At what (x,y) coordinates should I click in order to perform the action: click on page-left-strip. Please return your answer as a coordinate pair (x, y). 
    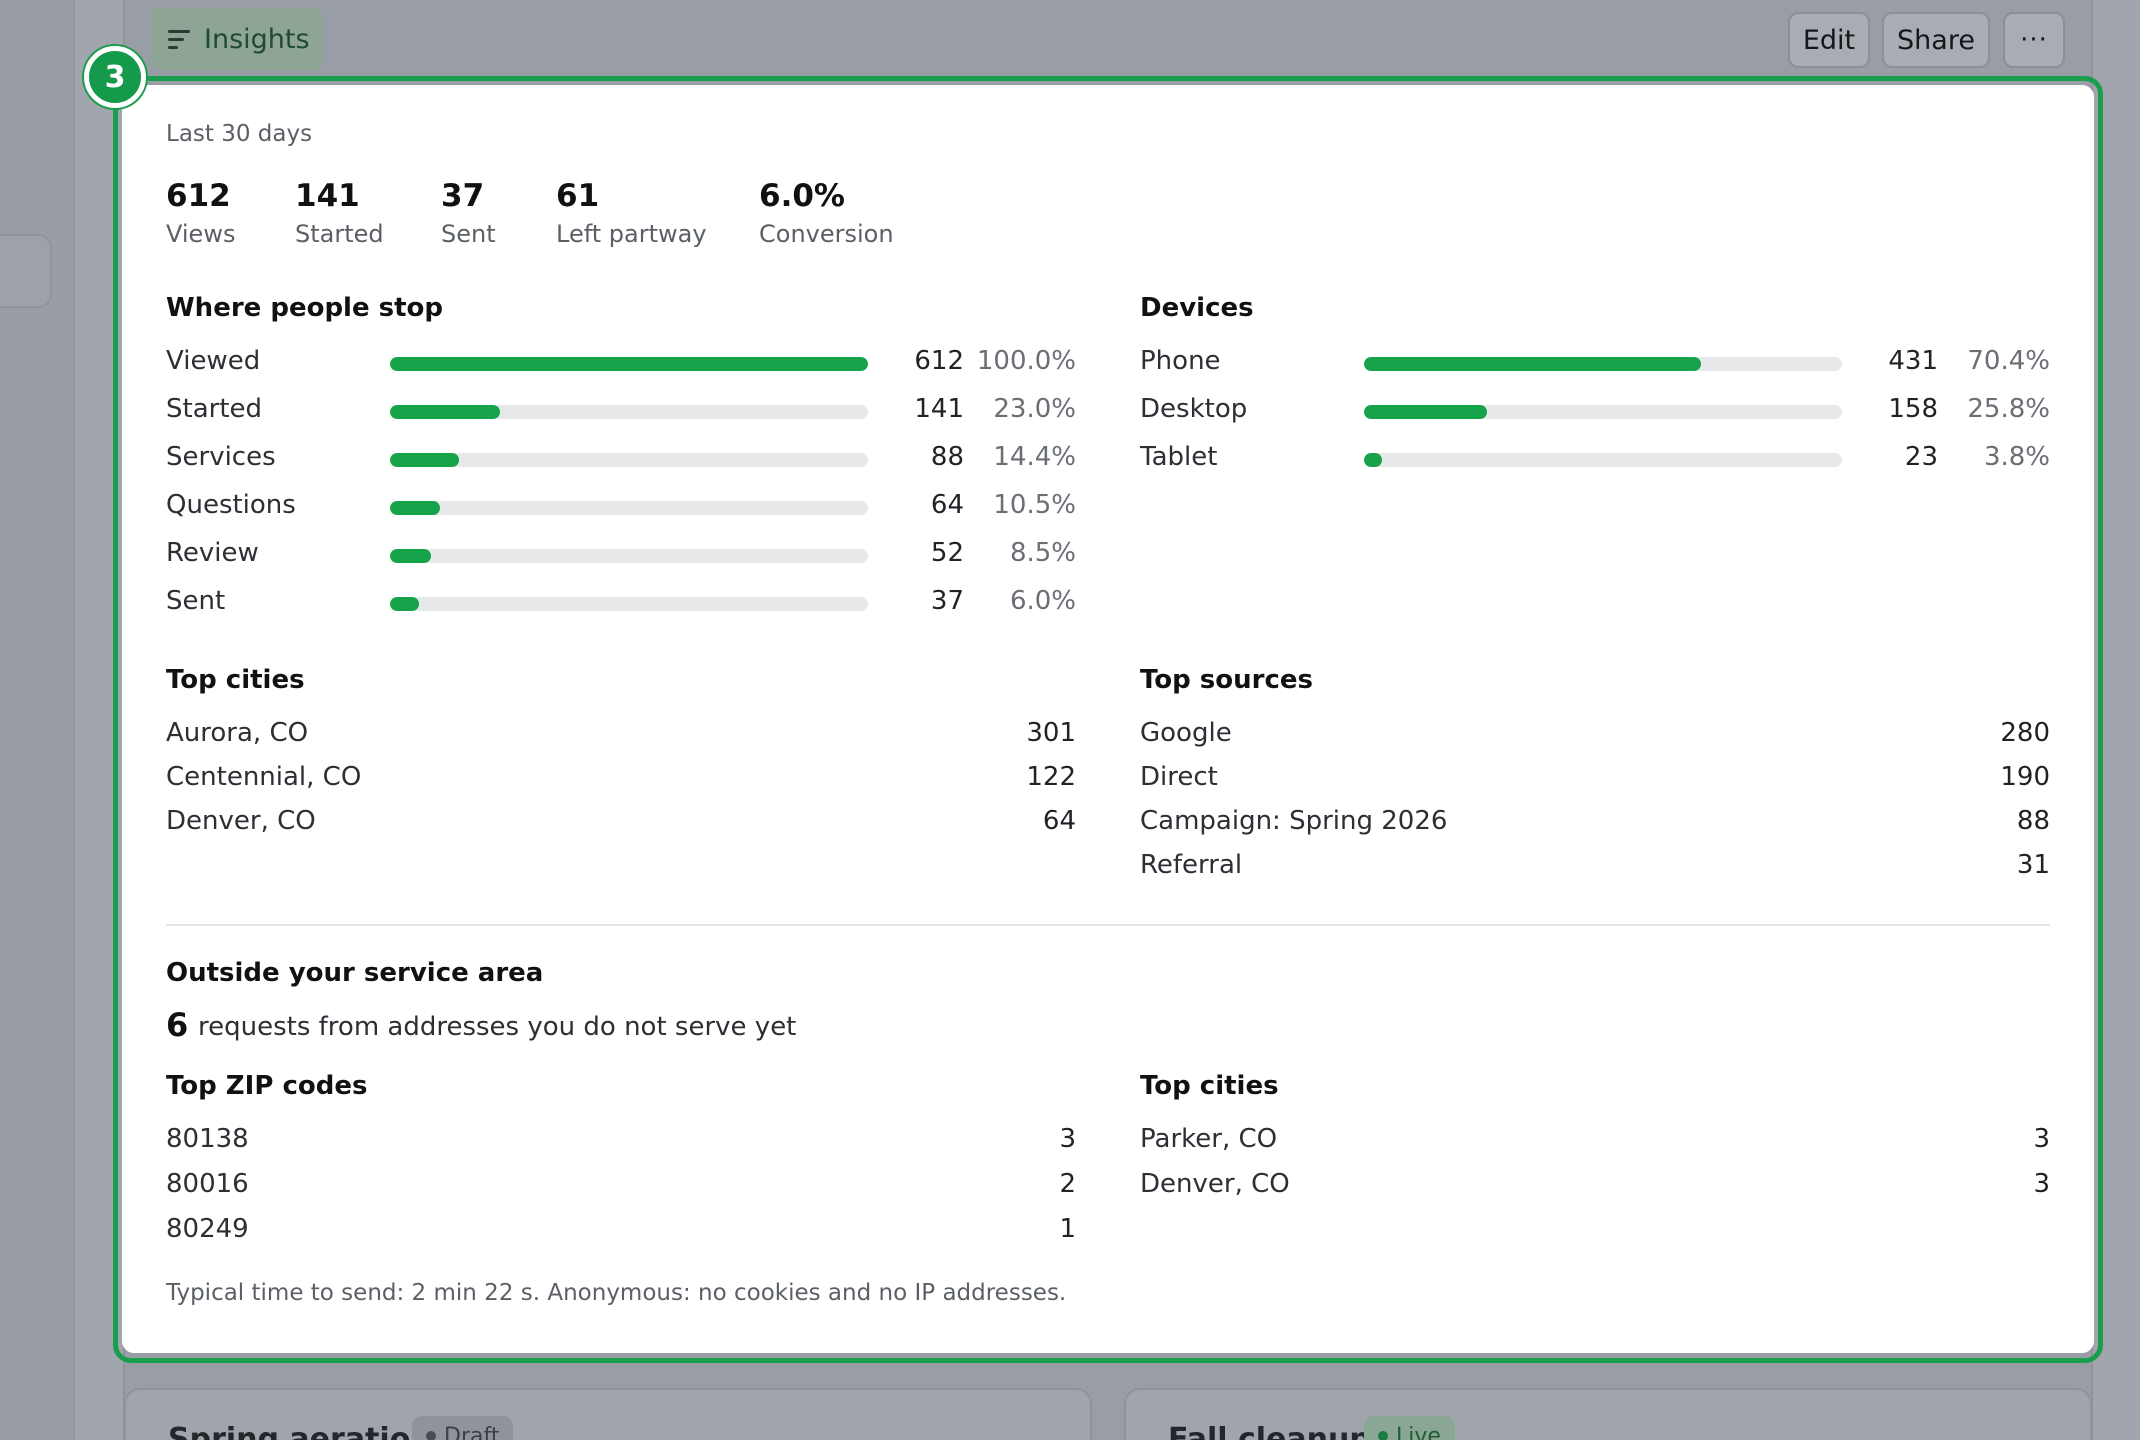
    Looking at the image, I should click on (37, 720).